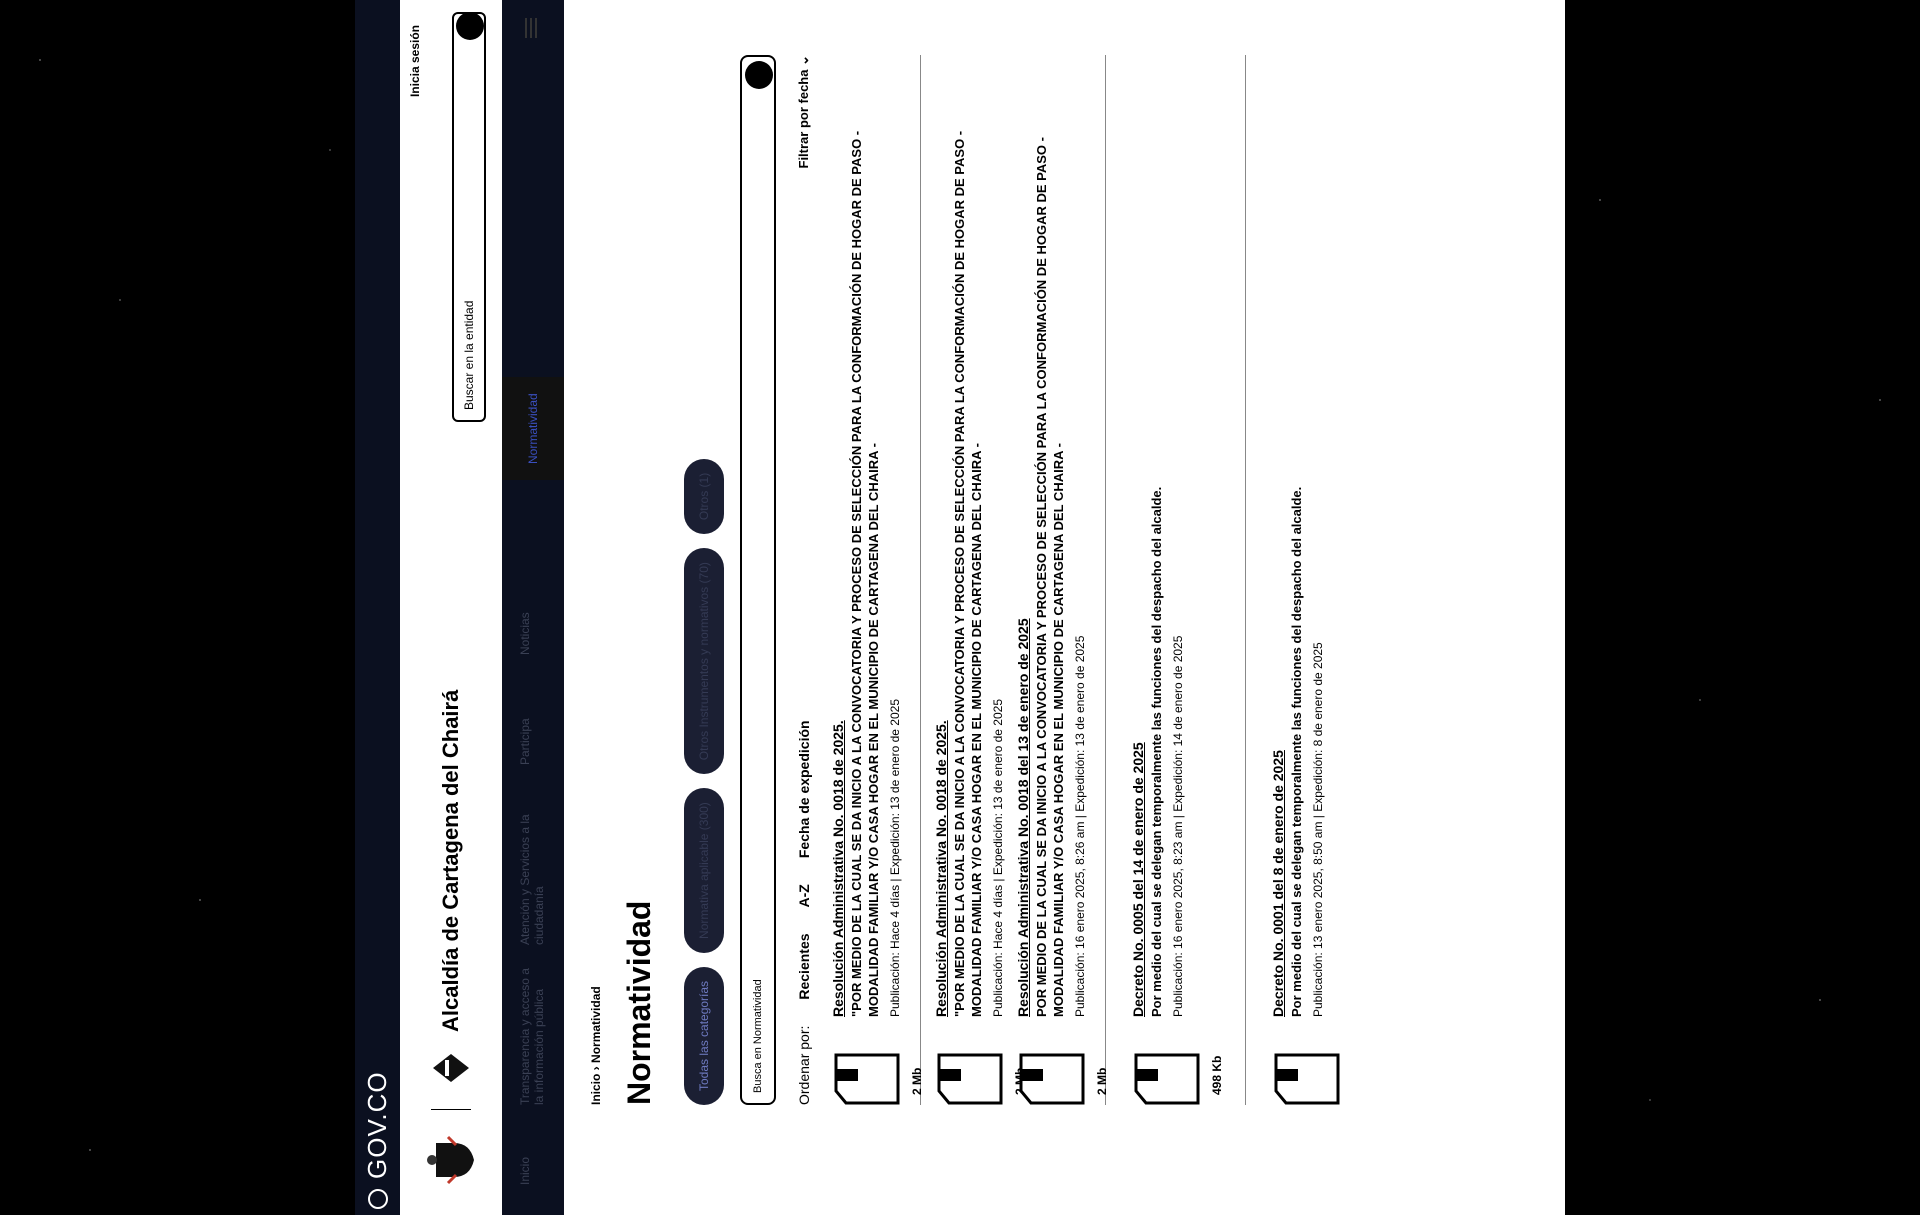 This screenshot has width=1920, height=1215. Describe the element at coordinates (596, 1089) in the screenshot. I see `breadcrumb-home: Inicio` at that location.